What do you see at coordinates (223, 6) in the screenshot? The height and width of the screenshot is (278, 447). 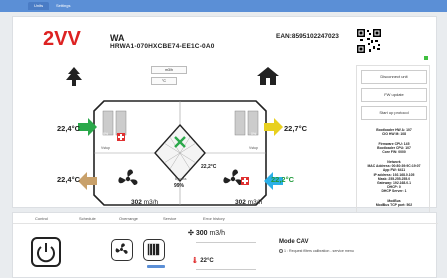 I see `top-bar: Units Settings` at bounding box center [223, 6].